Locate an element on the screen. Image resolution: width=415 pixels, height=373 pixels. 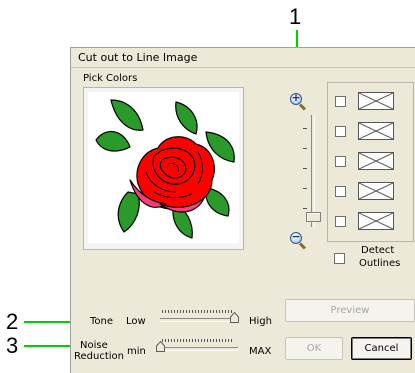
tone-slider-thumb is located at coordinates (234, 317).